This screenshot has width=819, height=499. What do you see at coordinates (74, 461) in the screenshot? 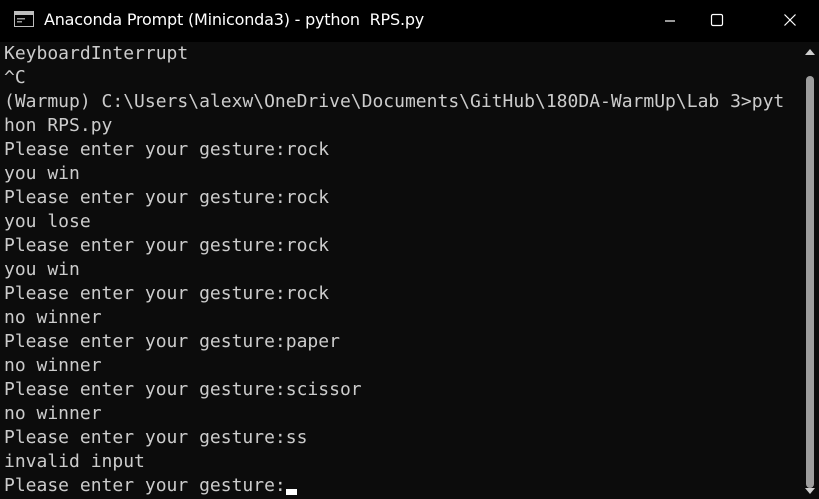
I see `terminal-line: invalid input` at bounding box center [74, 461].